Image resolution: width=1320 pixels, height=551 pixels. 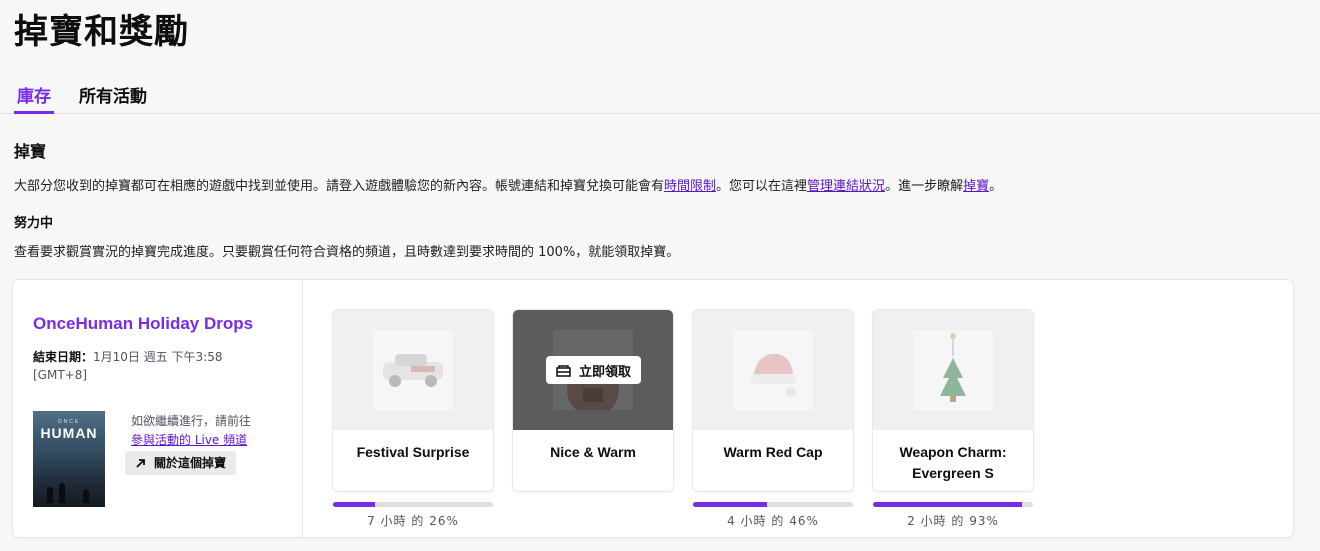 I want to click on red-cap-image, so click(x=773, y=370).